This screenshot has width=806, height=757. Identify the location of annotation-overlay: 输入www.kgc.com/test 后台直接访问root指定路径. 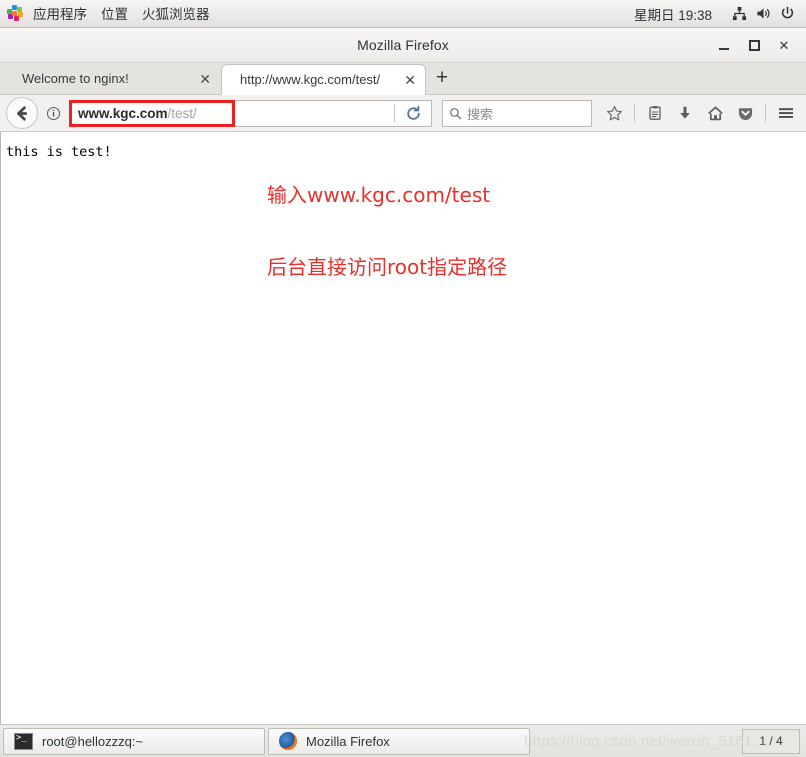
(387, 231).